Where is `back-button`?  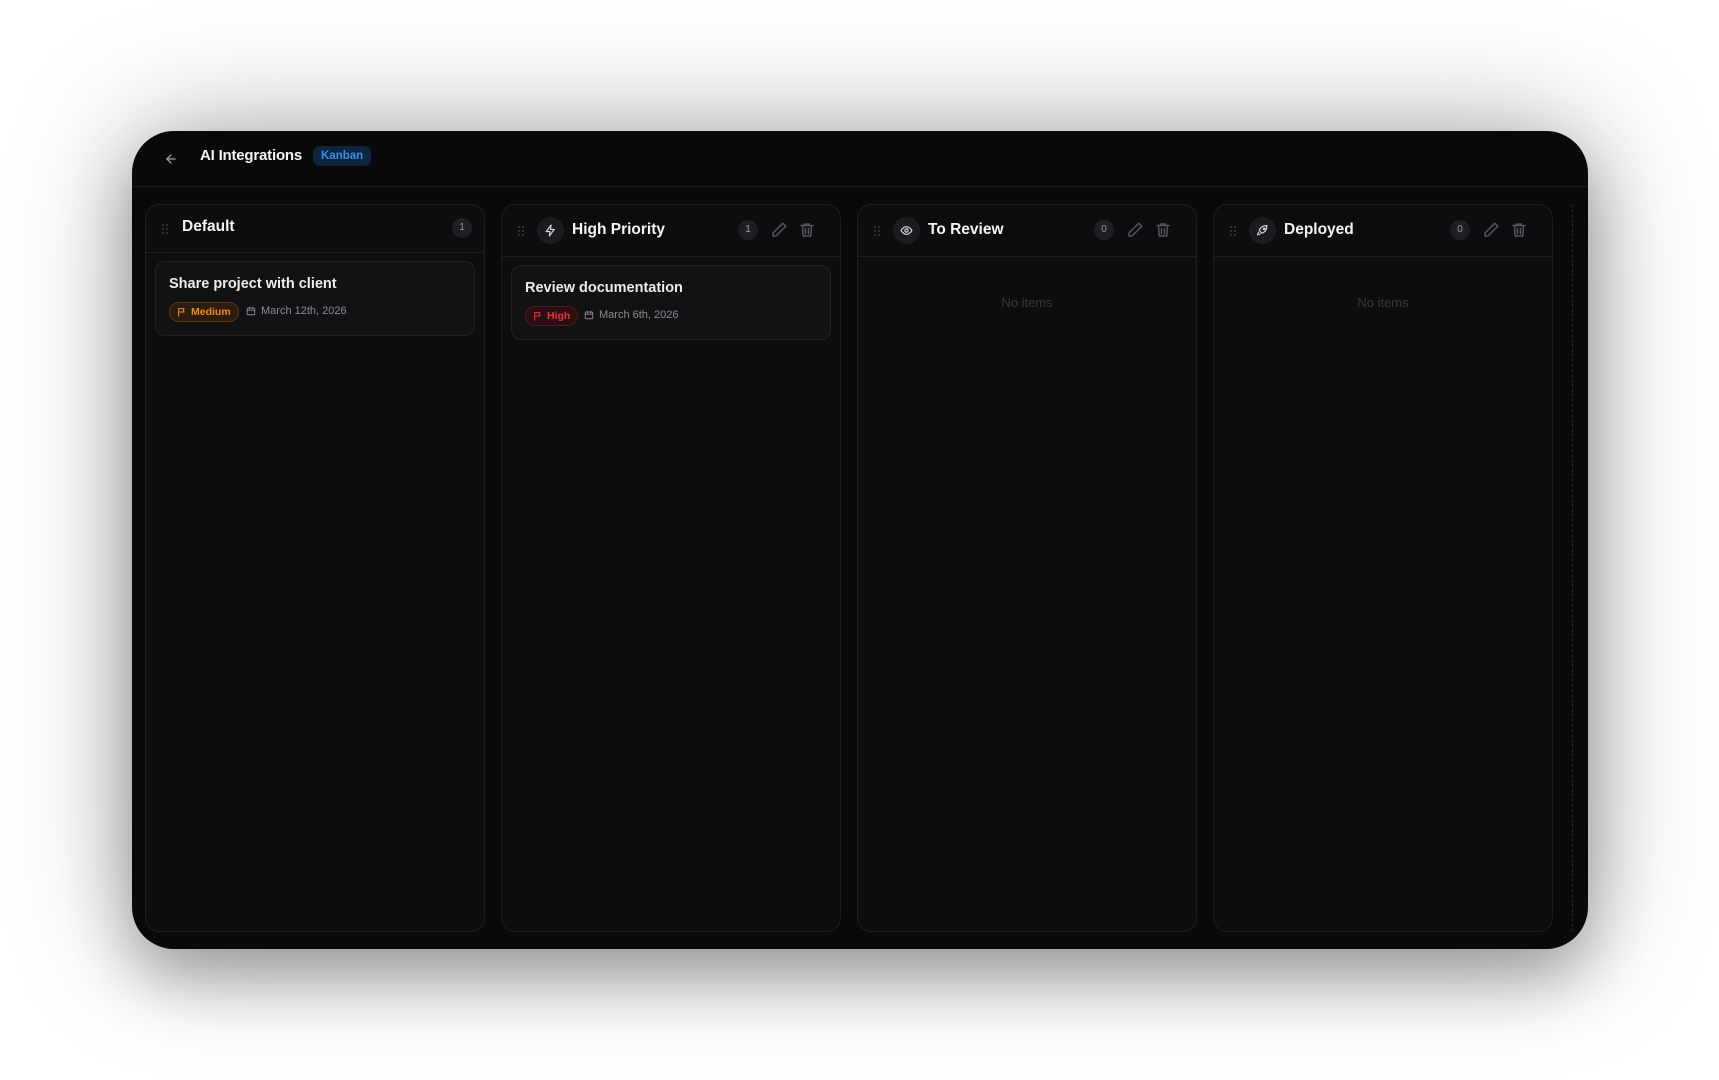
back-button is located at coordinates (171, 159).